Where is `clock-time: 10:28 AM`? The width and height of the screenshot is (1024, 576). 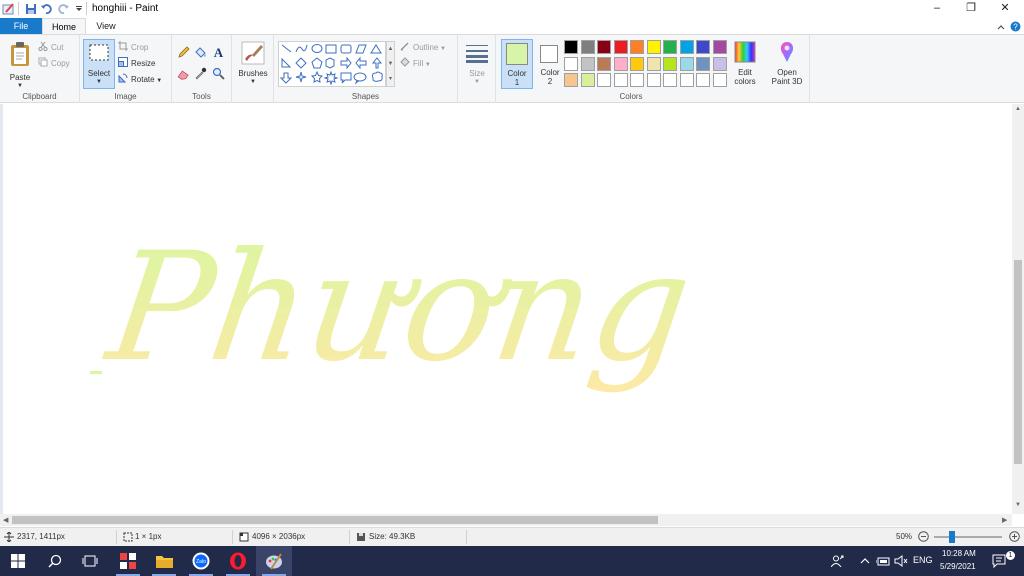
clock-time: 10:28 AM is located at coordinates (959, 553).